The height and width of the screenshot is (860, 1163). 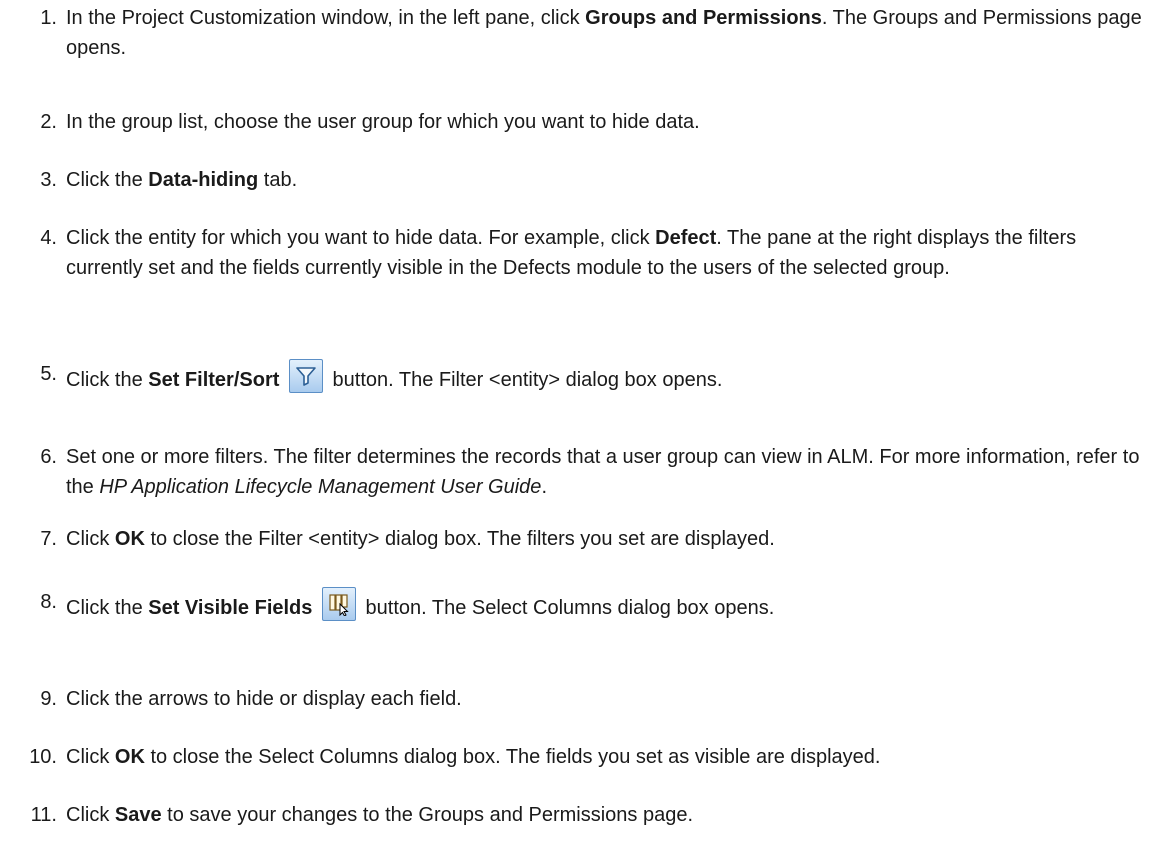 I want to click on step-number: 1., so click(x=48, y=18).